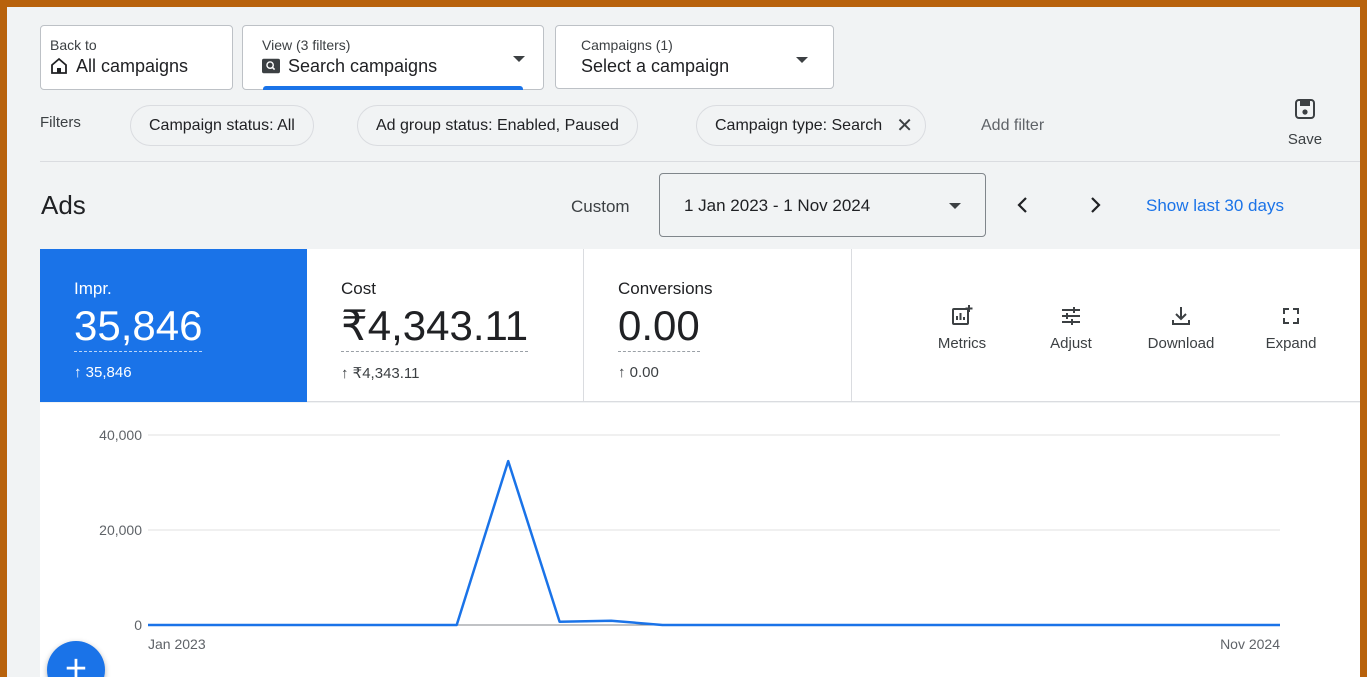 The height and width of the screenshot is (677, 1367). I want to click on metric-card-impressions: Impr. 35,846 ↑ 35,846, so click(173, 325).